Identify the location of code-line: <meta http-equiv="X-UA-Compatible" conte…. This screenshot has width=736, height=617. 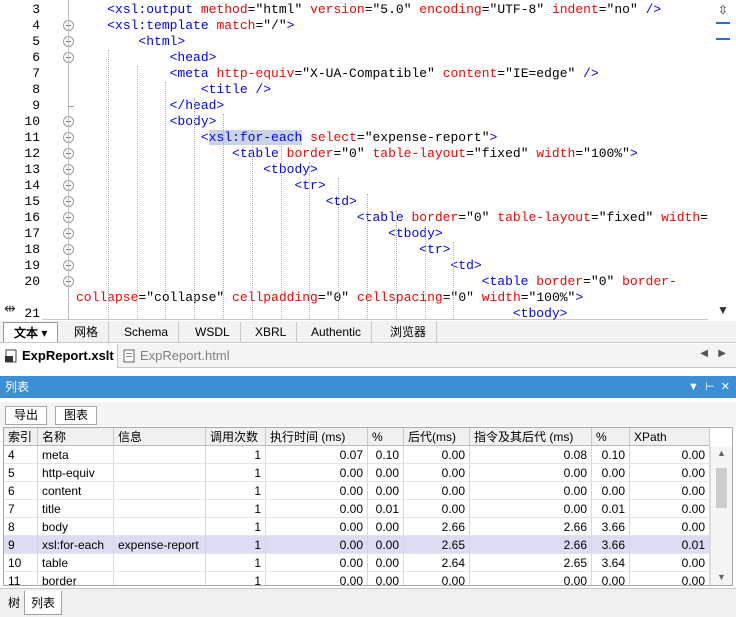
(384, 73).